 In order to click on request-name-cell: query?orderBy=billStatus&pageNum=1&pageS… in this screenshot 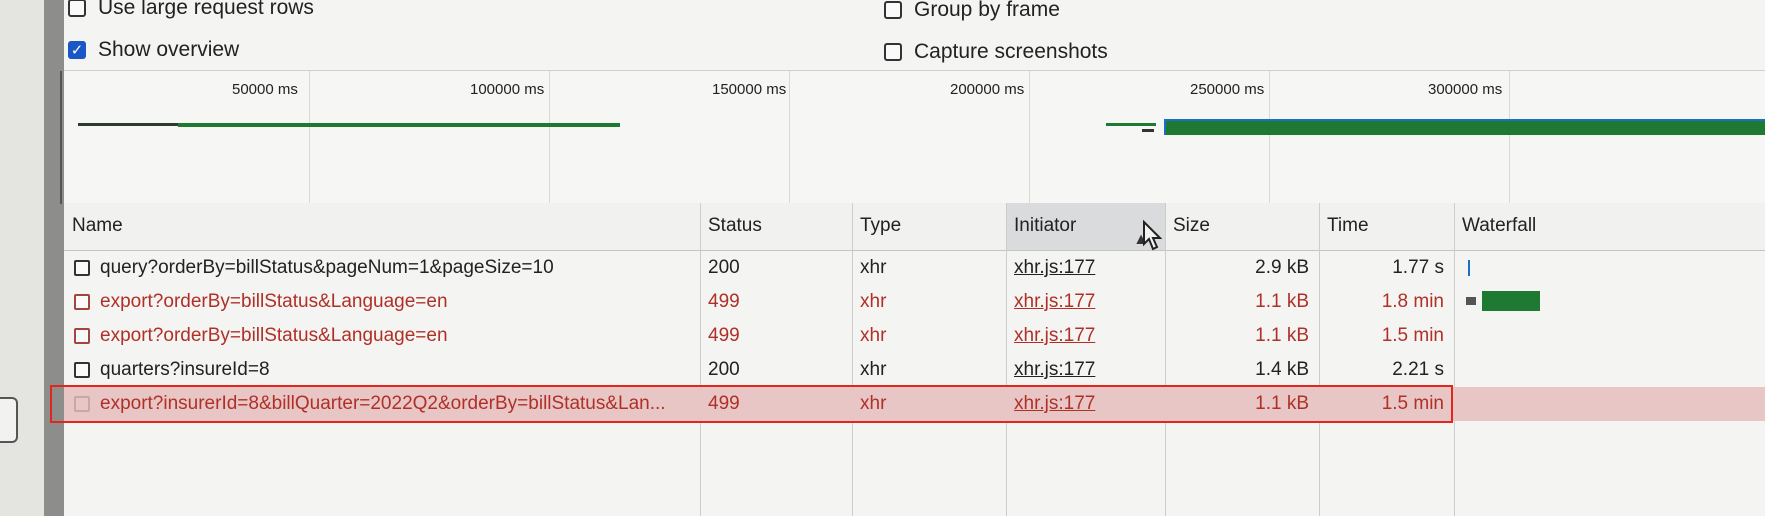, I will do `click(382, 268)`.